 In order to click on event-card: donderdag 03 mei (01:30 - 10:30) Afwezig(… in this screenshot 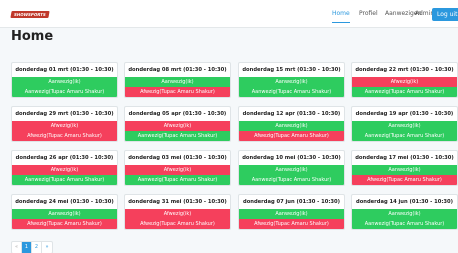, I will do `click(177, 168)`.